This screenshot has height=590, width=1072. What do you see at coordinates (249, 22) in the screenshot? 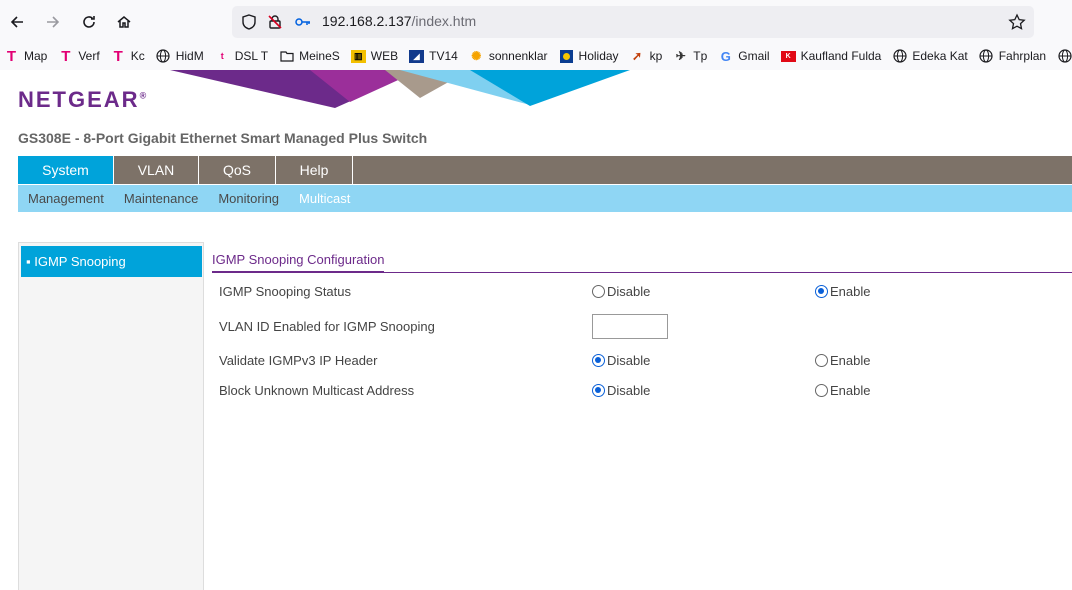
I see `shield-icon` at bounding box center [249, 22].